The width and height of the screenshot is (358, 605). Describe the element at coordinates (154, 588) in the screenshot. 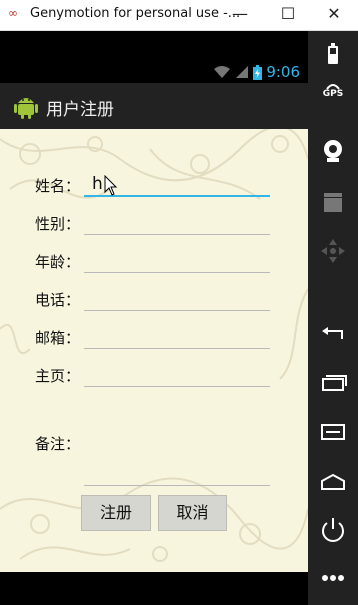

I see `navigation-bar` at that location.